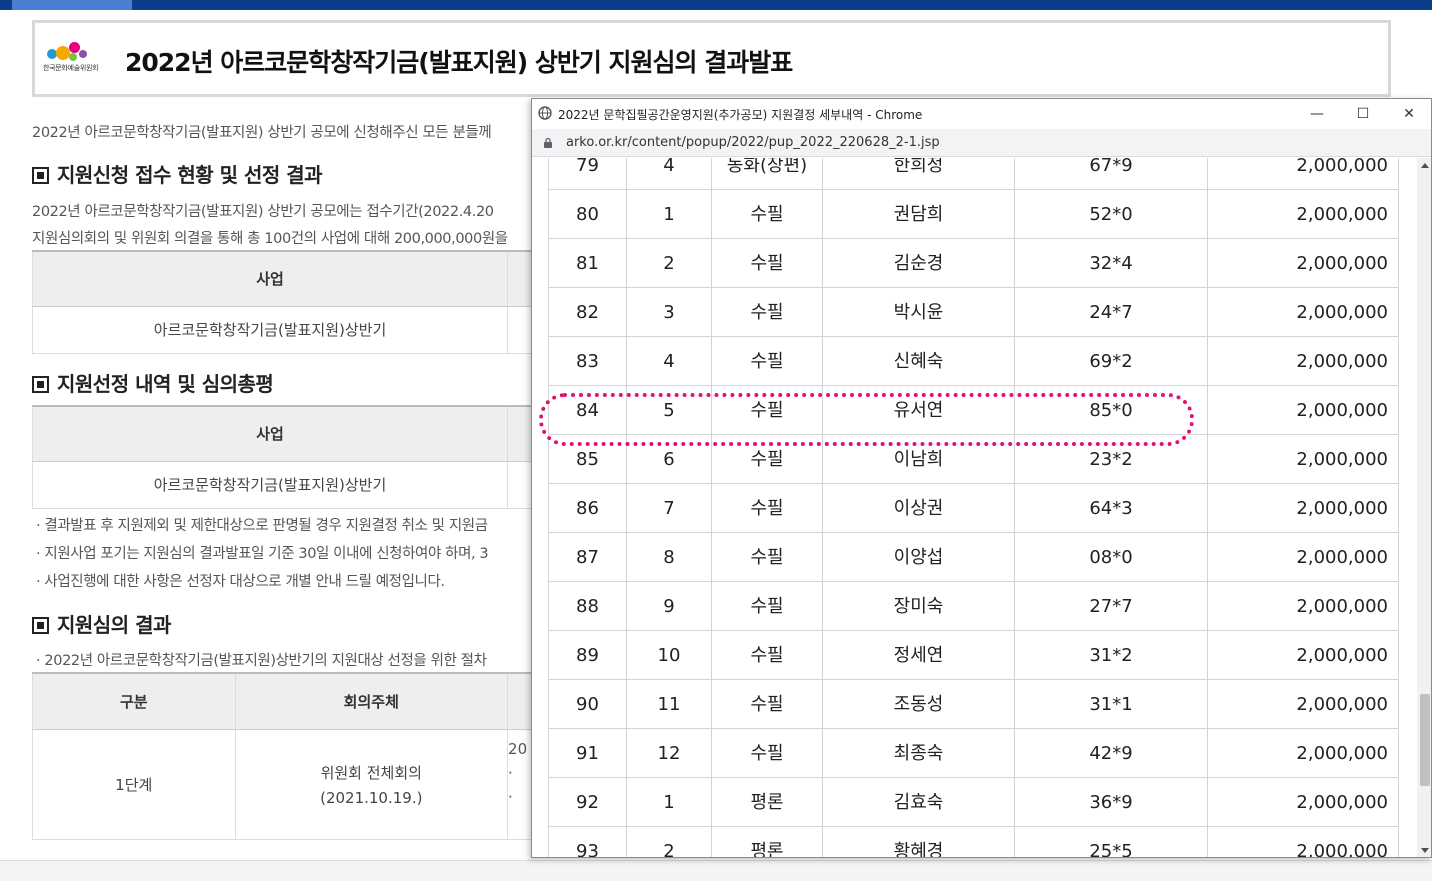  I want to click on minimize-button: —, so click(1317, 114).